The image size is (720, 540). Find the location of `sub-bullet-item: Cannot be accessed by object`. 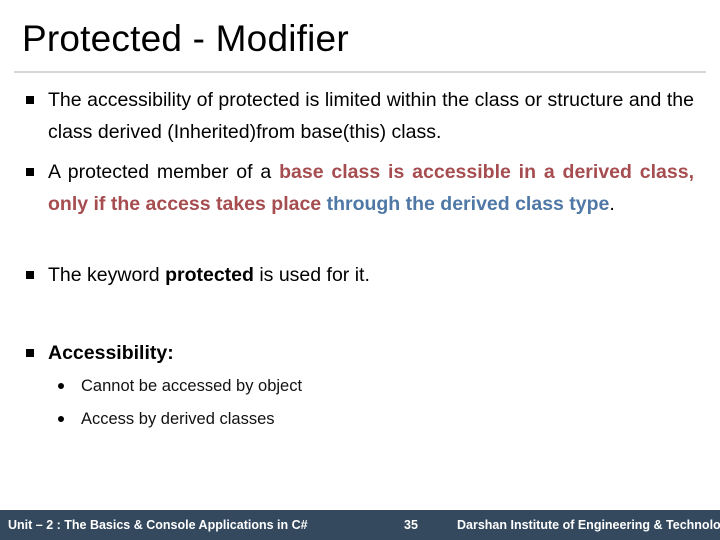

sub-bullet-item: Cannot be accessed by object is located at coordinates (180, 386).